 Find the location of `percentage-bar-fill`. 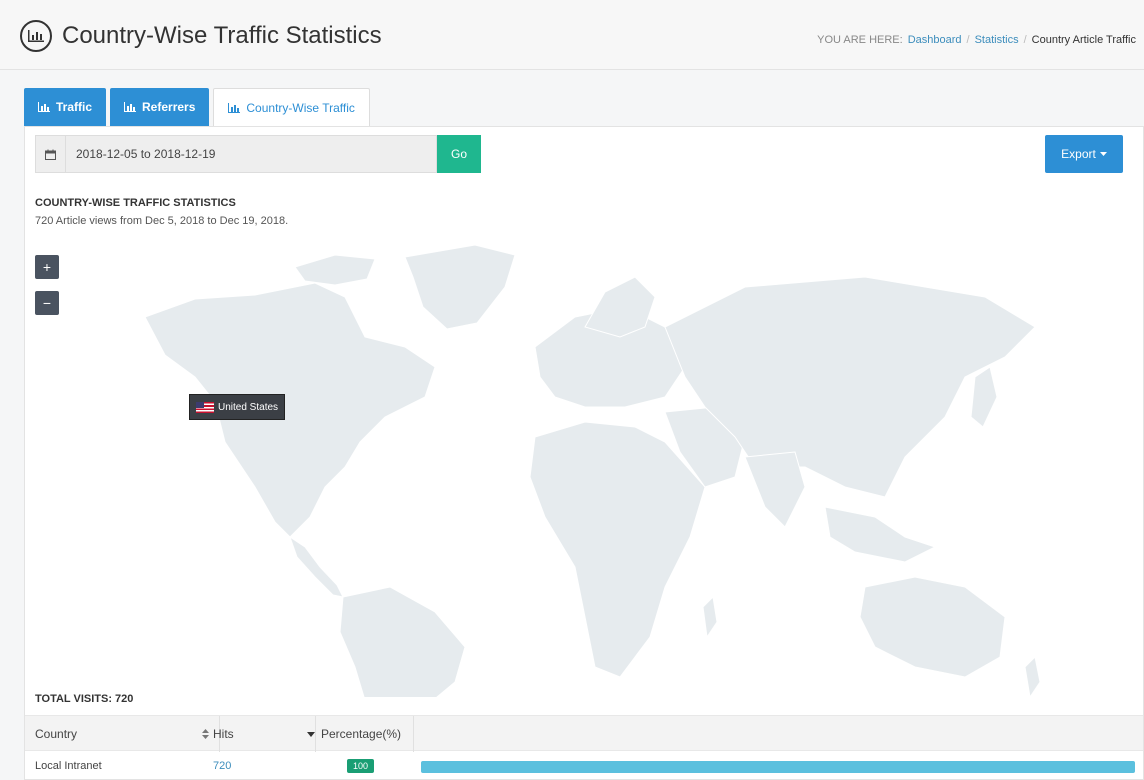

percentage-bar-fill is located at coordinates (778, 767).